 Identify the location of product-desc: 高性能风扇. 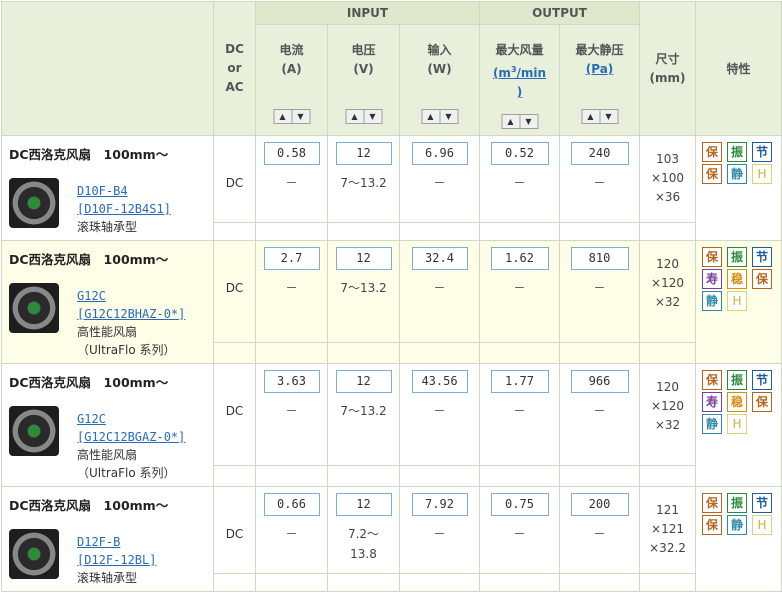
(107, 455).